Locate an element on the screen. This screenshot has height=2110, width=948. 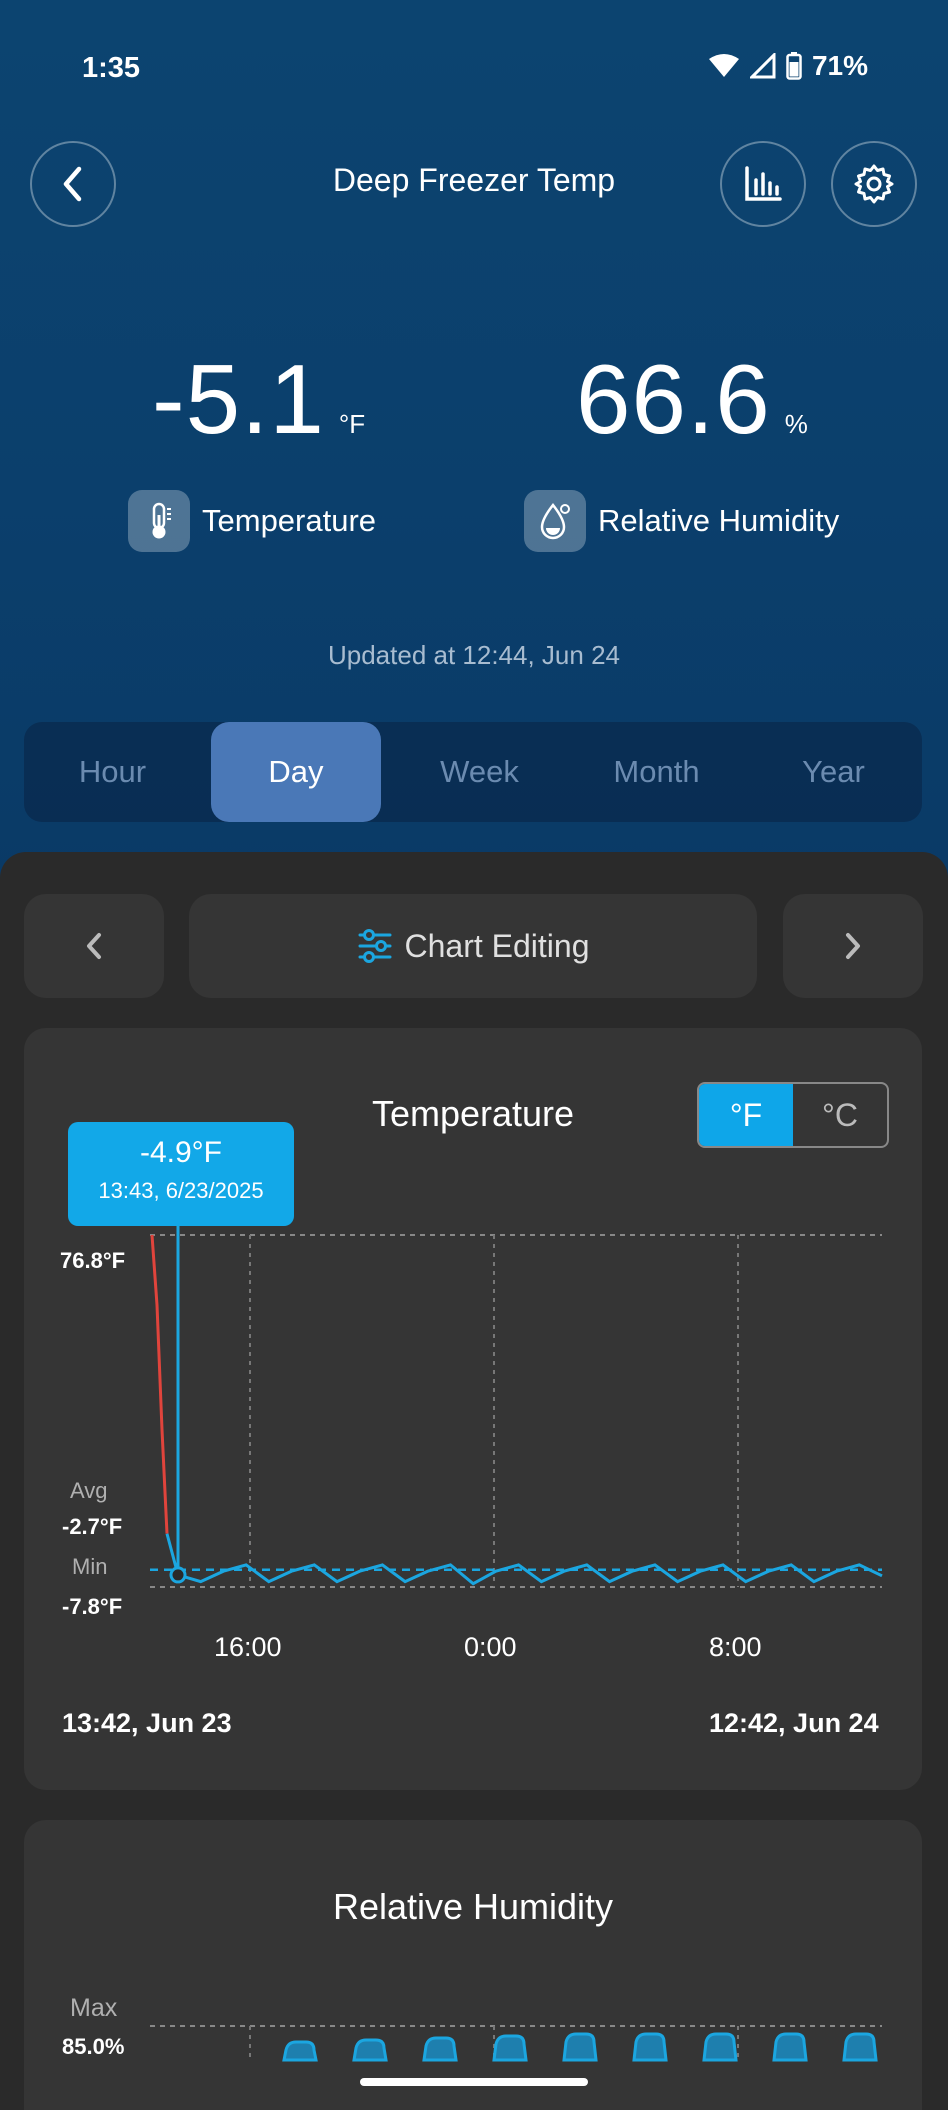
avg-label: Avg is located at coordinates (89, 1490).